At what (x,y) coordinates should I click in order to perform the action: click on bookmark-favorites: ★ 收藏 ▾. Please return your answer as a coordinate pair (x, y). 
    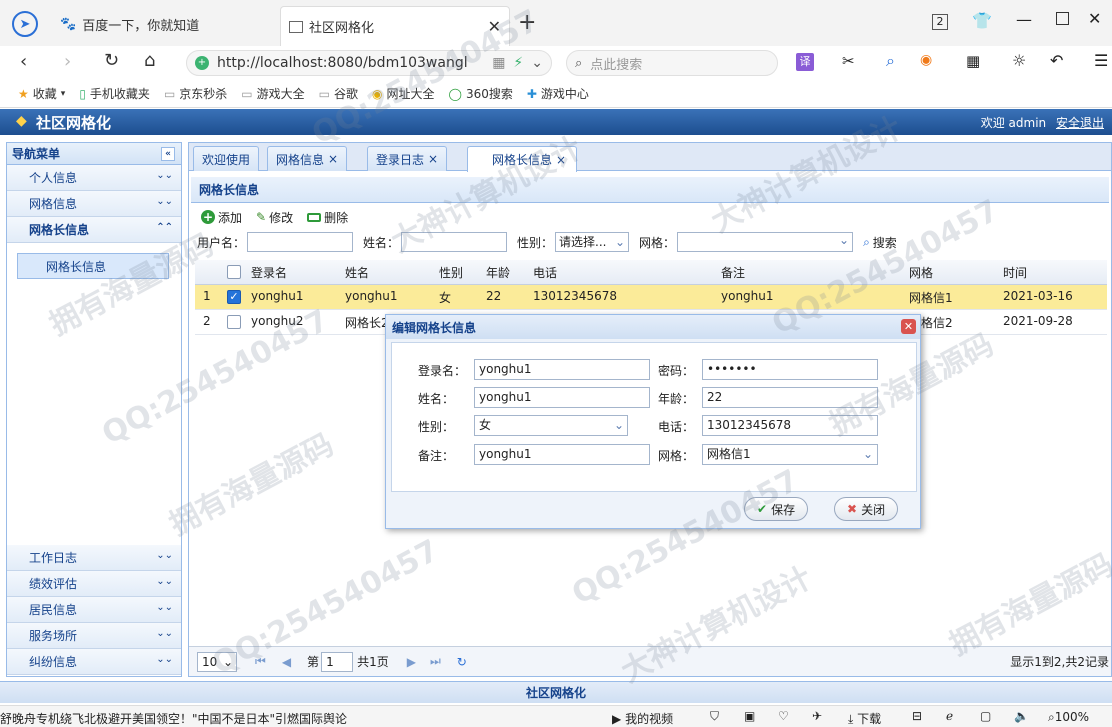
    Looking at the image, I should click on (41, 93).